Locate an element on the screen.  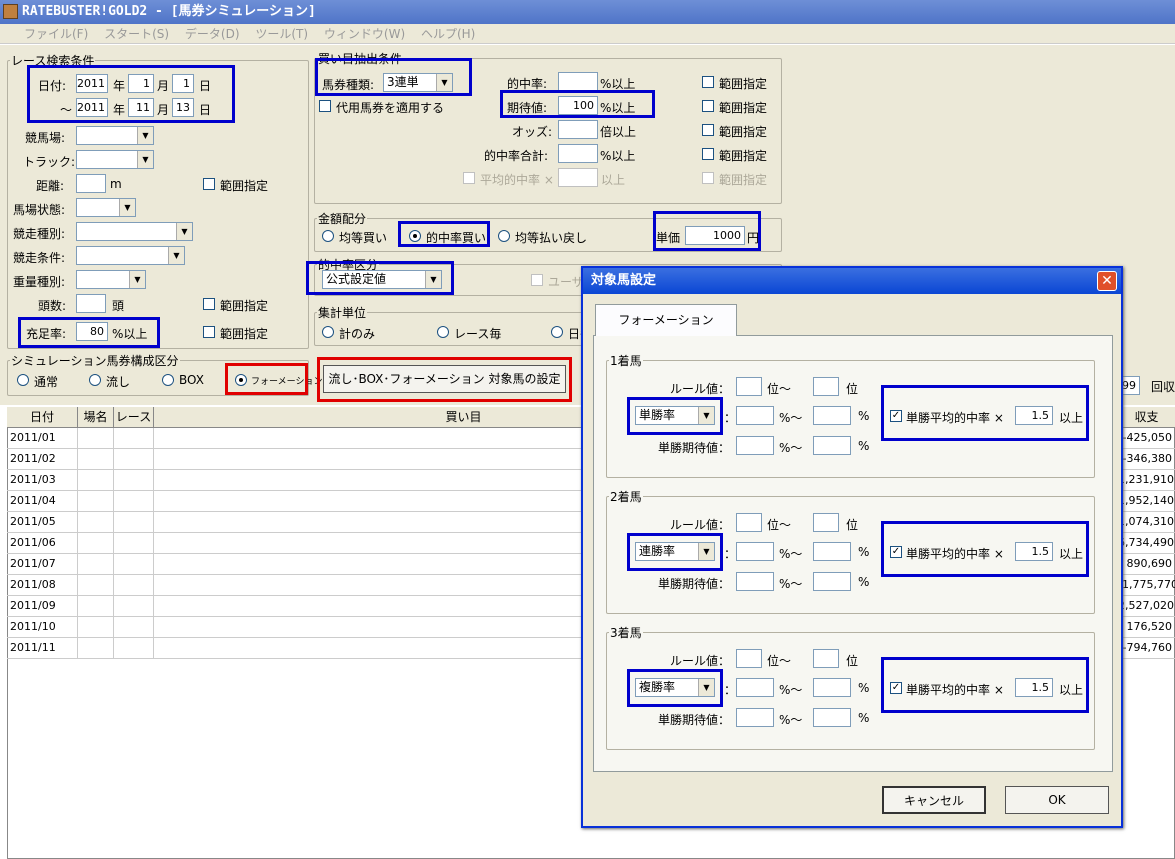
user-checkbox is located at coordinates (537, 280).